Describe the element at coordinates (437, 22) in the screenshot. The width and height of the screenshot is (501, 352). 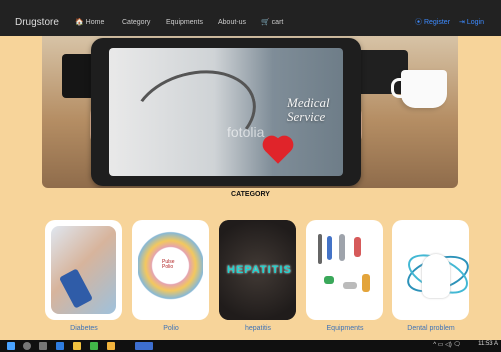
I see `register-label: Register` at that location.